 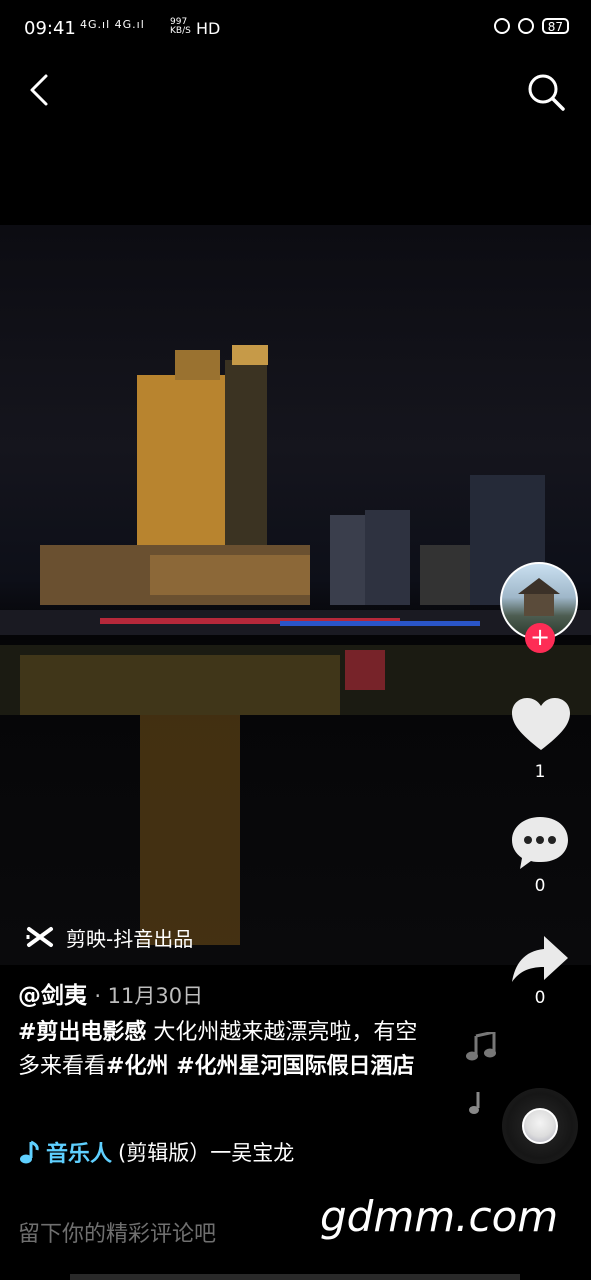 What do you see at coordinates (439, 1216) in the screenshot?
I see `watermark-text: gdmm.com` at bounding box center [439, 1216].